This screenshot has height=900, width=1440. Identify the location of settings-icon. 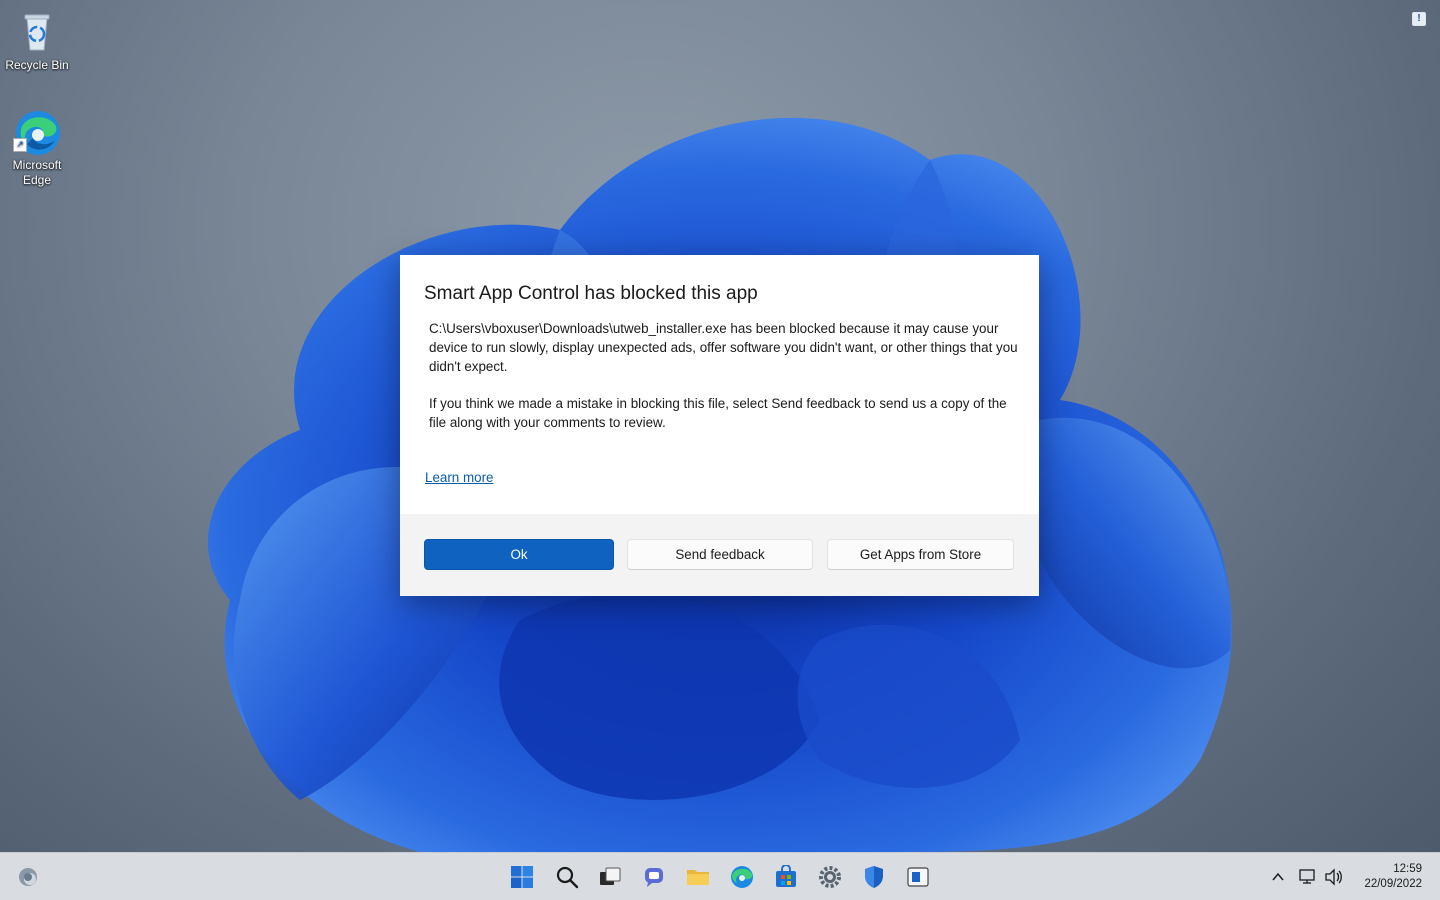
(830, 877).